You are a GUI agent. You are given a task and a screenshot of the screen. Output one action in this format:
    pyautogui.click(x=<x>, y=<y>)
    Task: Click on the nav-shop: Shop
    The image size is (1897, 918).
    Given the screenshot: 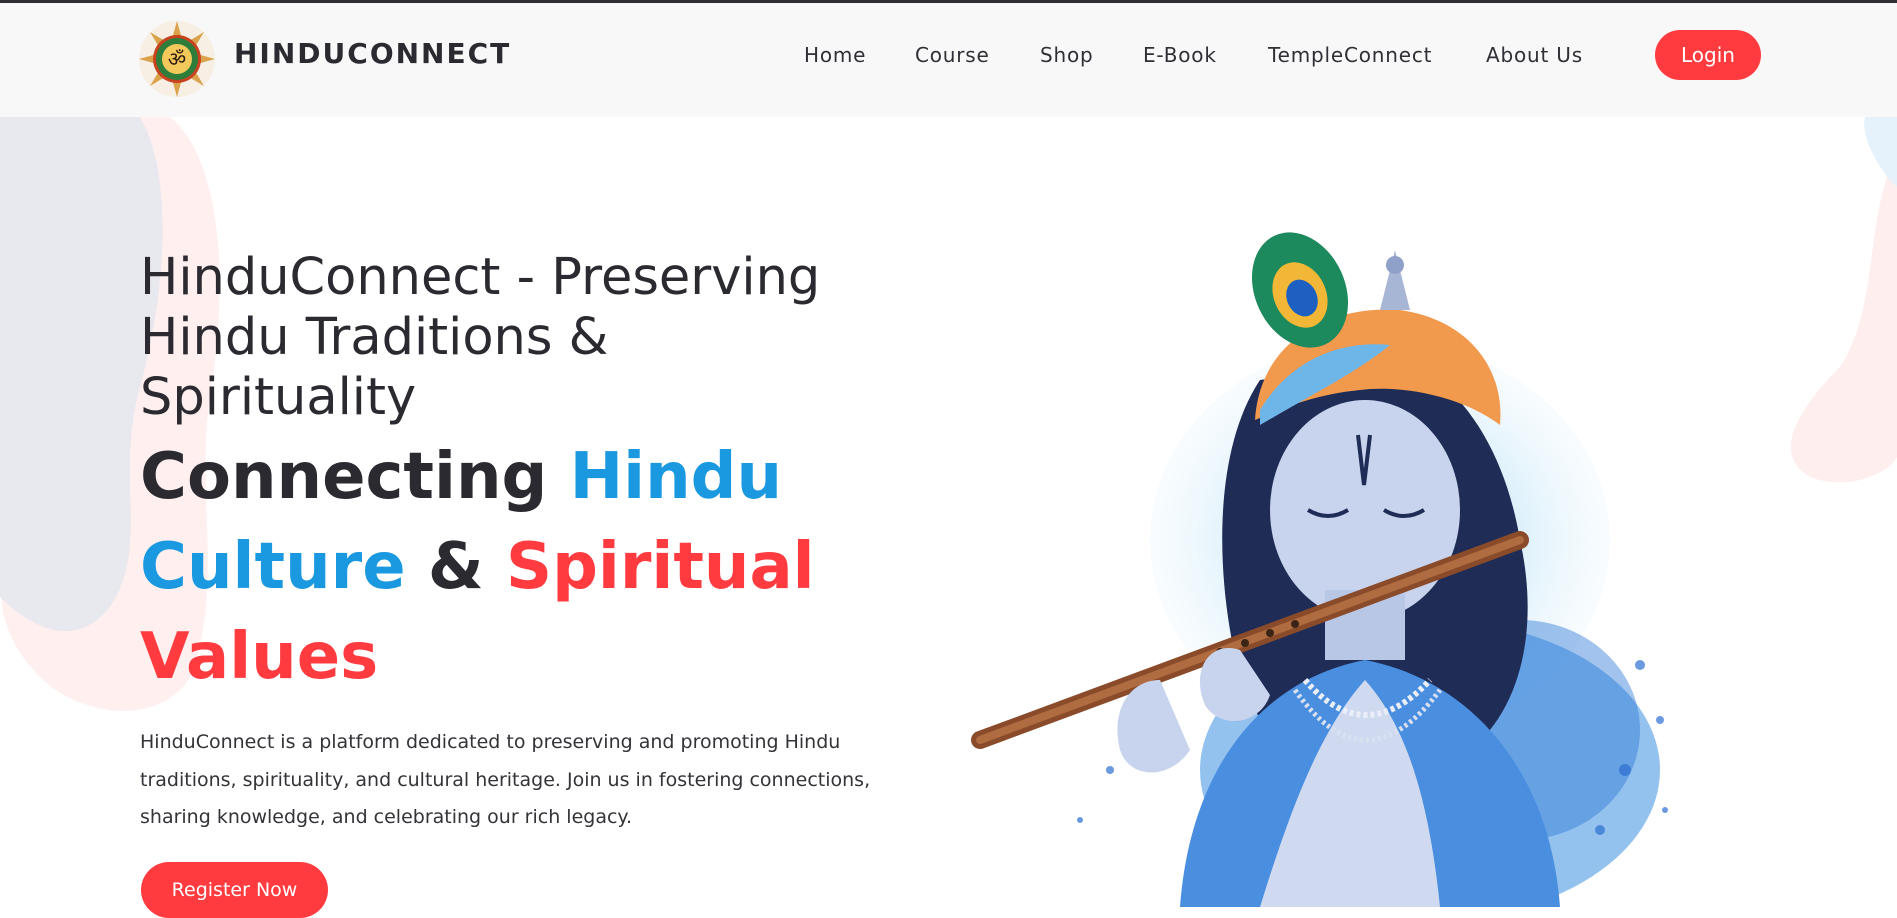 What is the action you would take?
    pyautogui.click(x=1067, y=55)
    